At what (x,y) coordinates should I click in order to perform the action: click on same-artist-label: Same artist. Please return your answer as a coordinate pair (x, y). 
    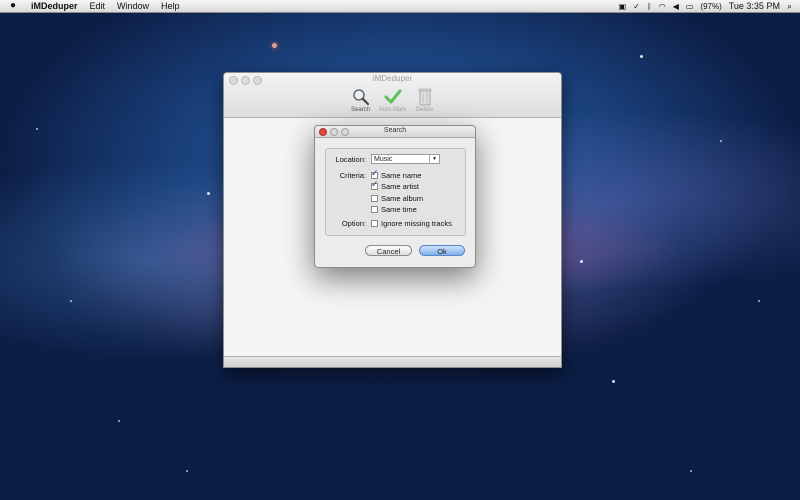
    Looking at the image, I should click on (400, 186).